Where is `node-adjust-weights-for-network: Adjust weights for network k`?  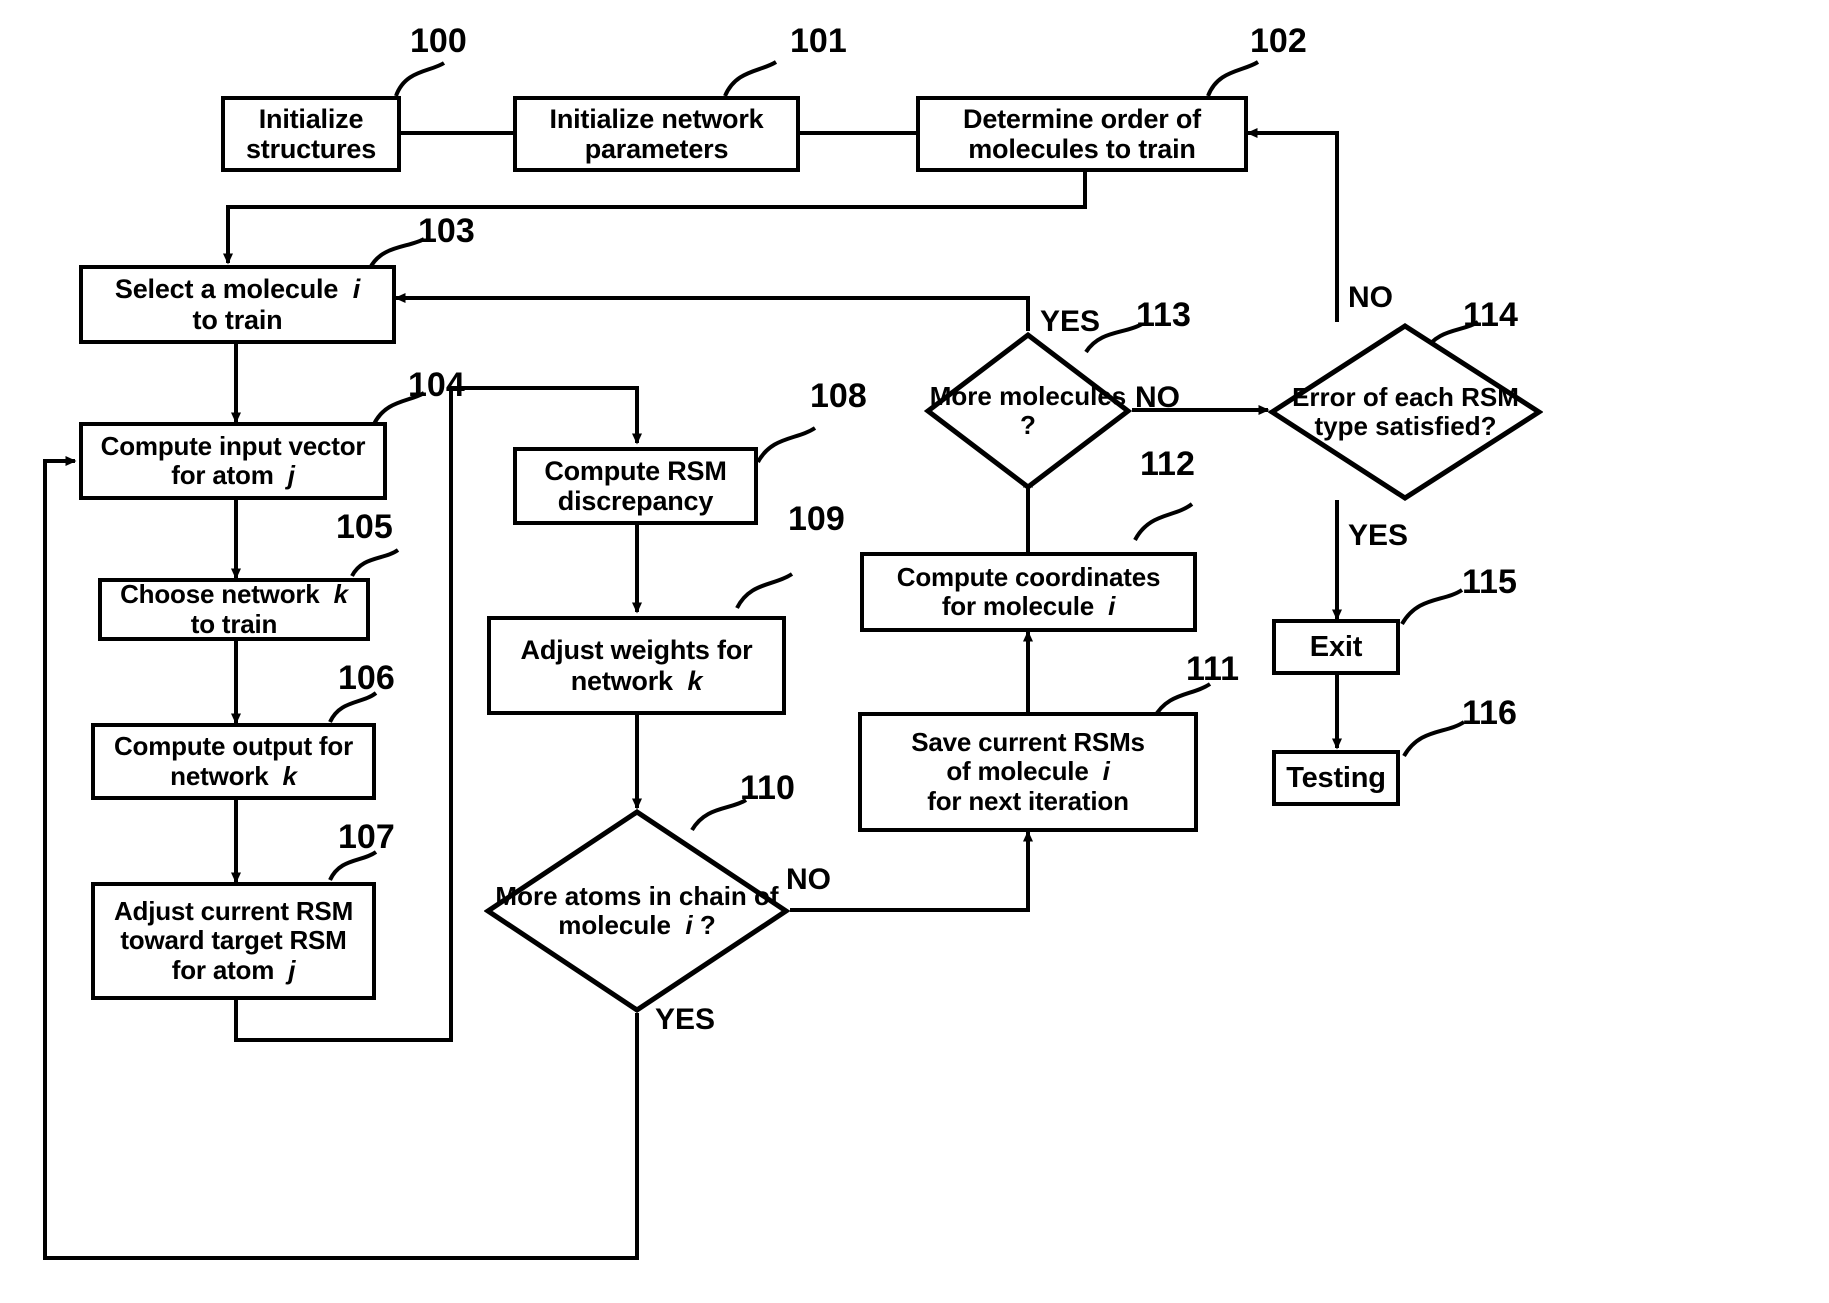
node-adjust-weights-for-network: Adjust weights for network k is located at coordinates (636, 665).